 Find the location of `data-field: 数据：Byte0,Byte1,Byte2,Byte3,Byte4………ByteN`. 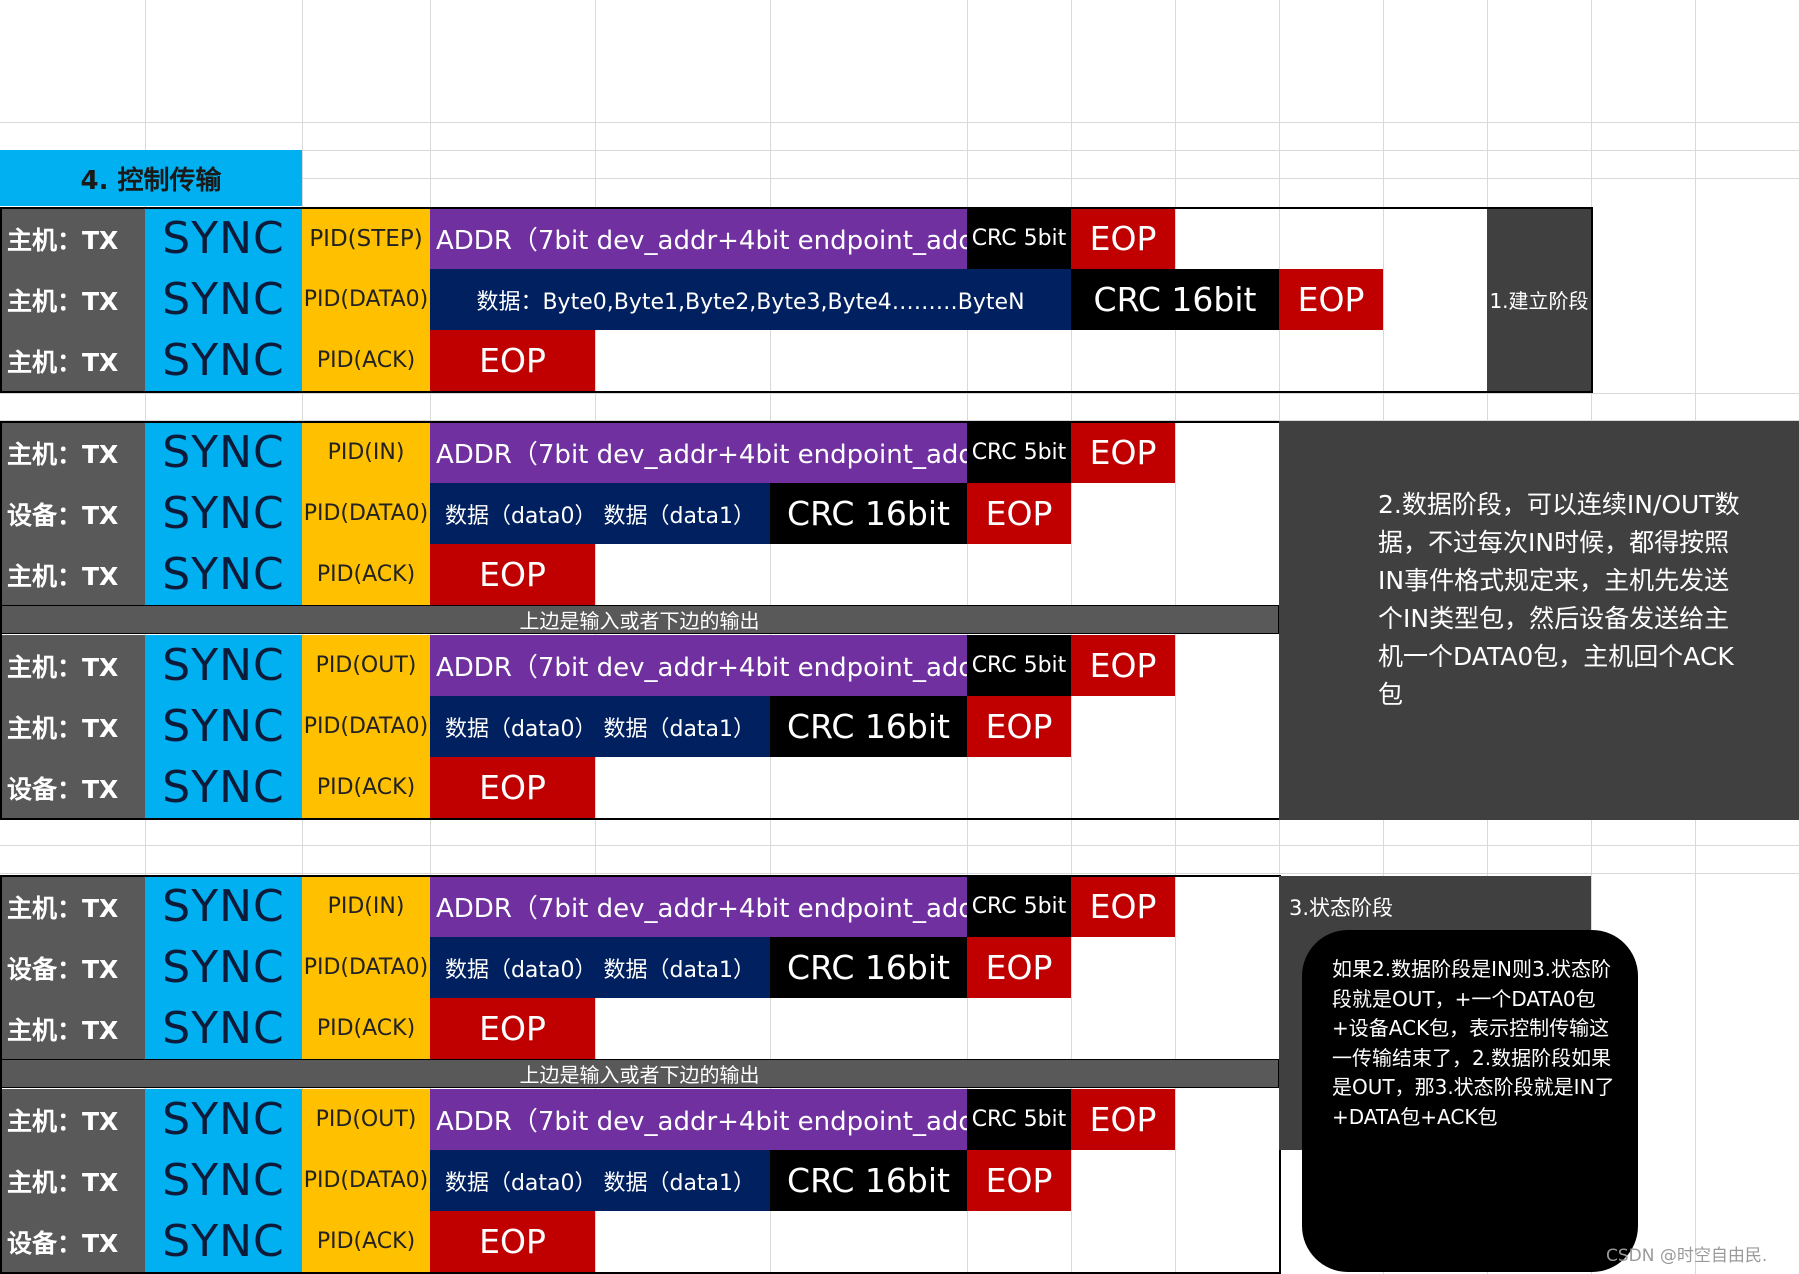

data-field: 数据：Byte0,Byte1,Byte2,Byte3,Byte4………ByteN is located at coordinates (750, 299).